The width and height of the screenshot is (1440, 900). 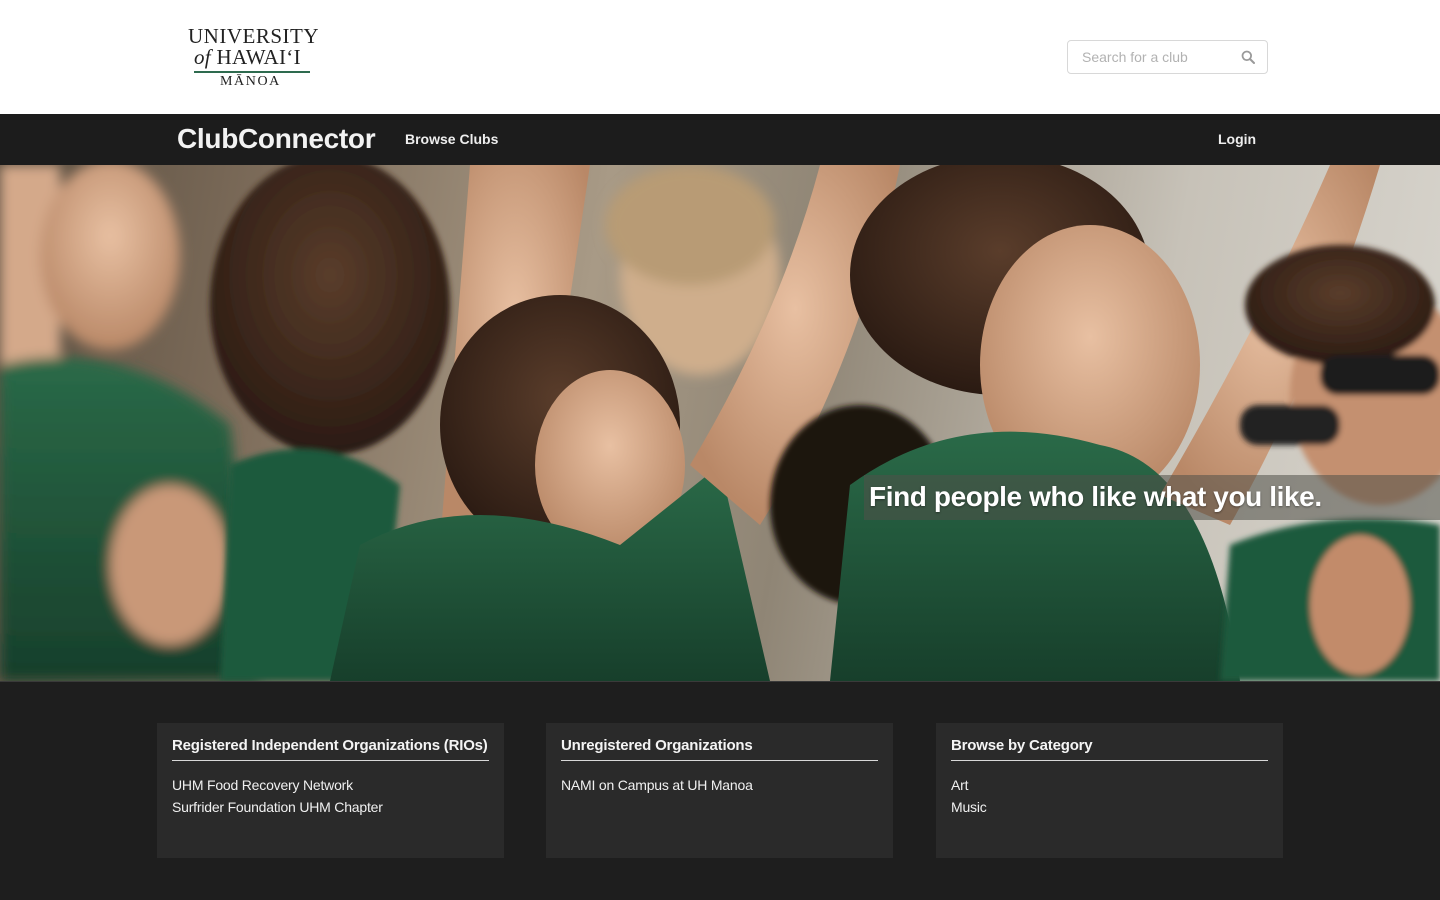 I want to click on logo-line-manoa: MĀNOA, so click(x=250, y=81).